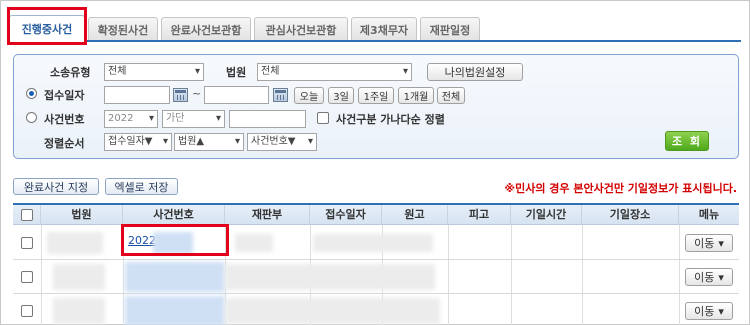 This screenshot has height=325, width=750. Describe the element at coordinates (630, 215) in the screenshot. I see `header-hearing-place: 기일장소` at that location.